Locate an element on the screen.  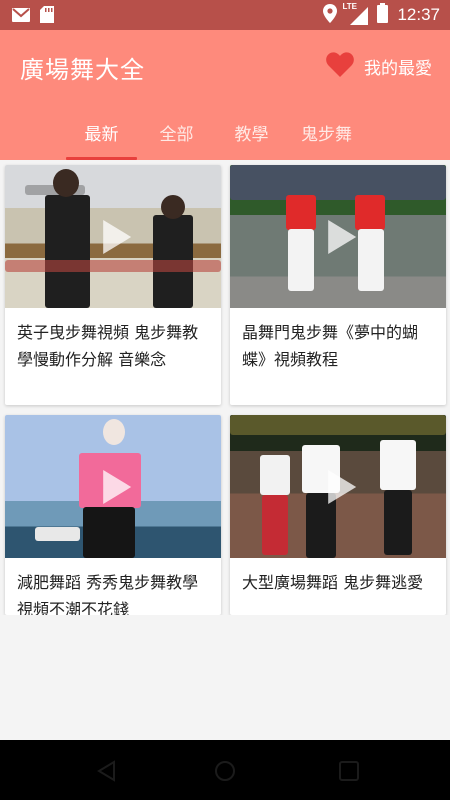
status-bar: LTE 12:37 is located at coordinates (225, 15).